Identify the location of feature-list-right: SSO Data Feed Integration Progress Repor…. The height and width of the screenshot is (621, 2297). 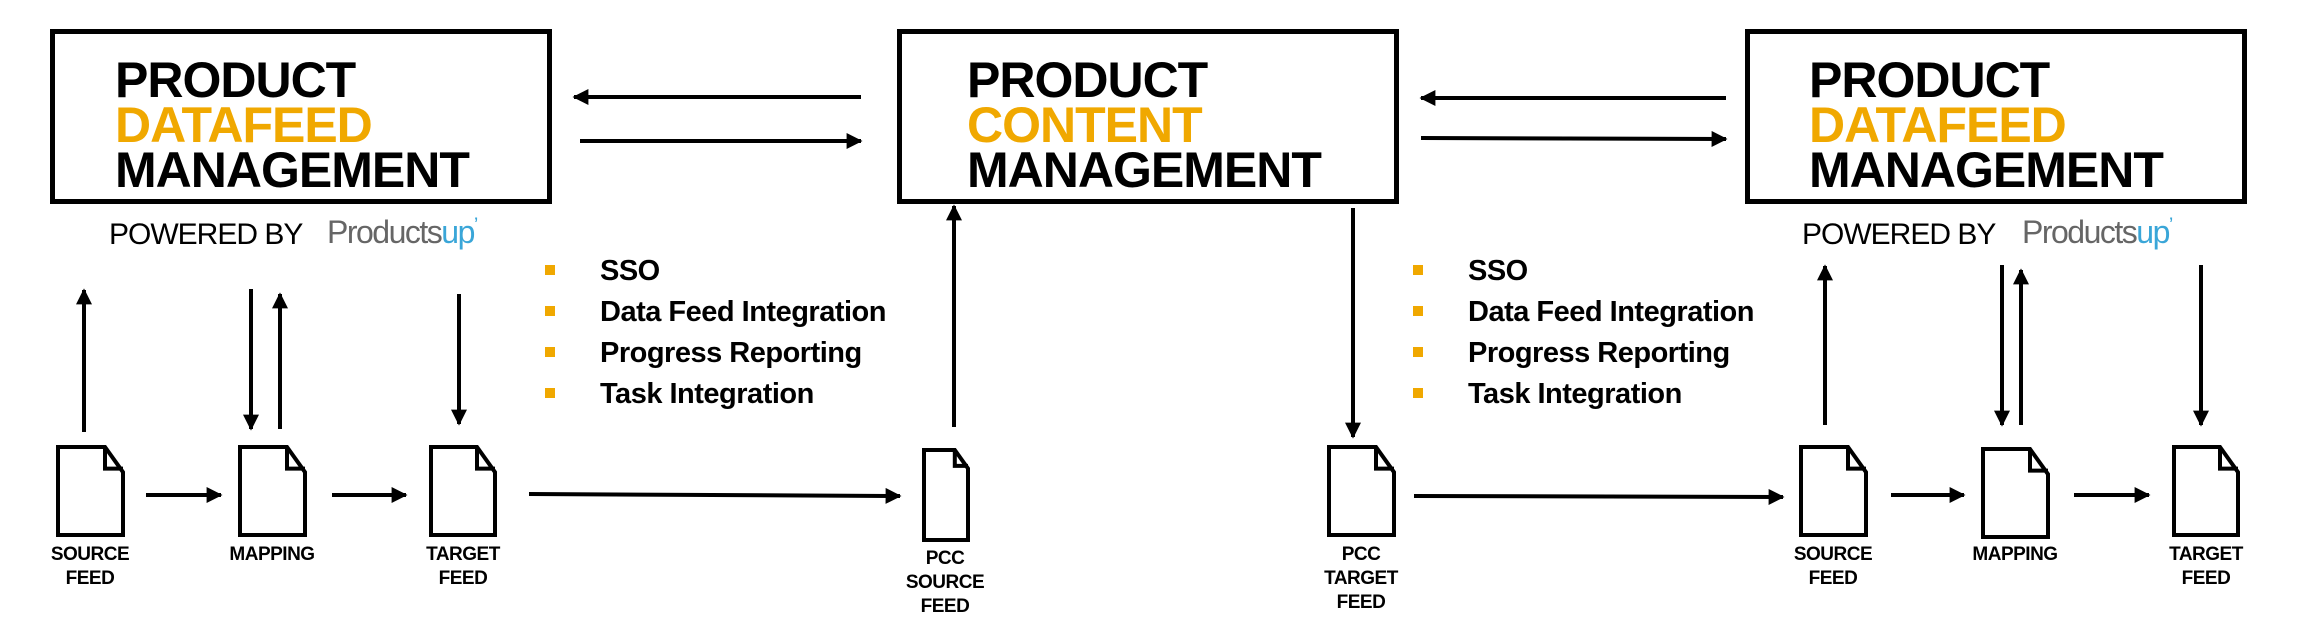
(1584, 338).